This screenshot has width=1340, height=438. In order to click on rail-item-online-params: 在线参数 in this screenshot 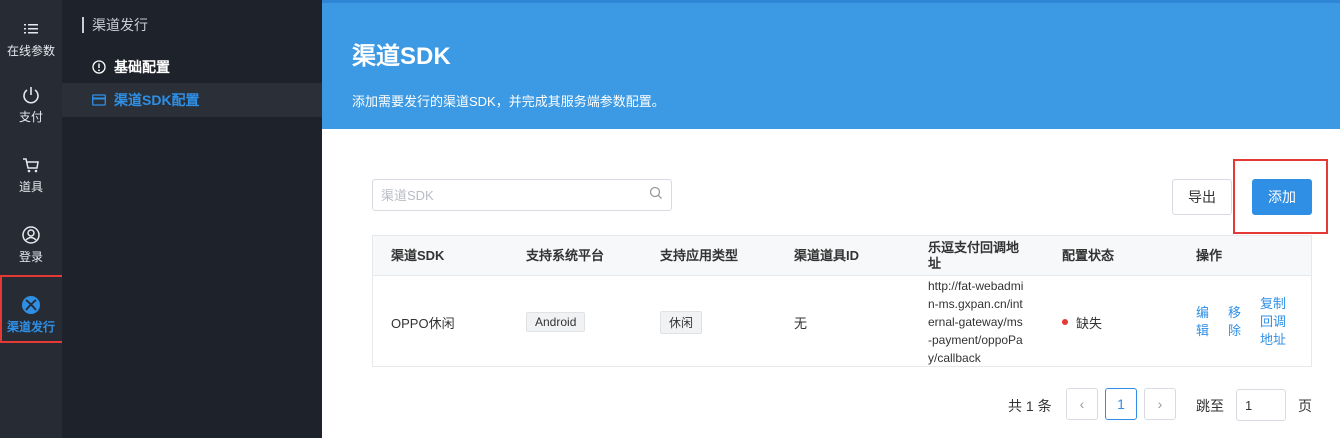, I will do `click(31, 39)`.